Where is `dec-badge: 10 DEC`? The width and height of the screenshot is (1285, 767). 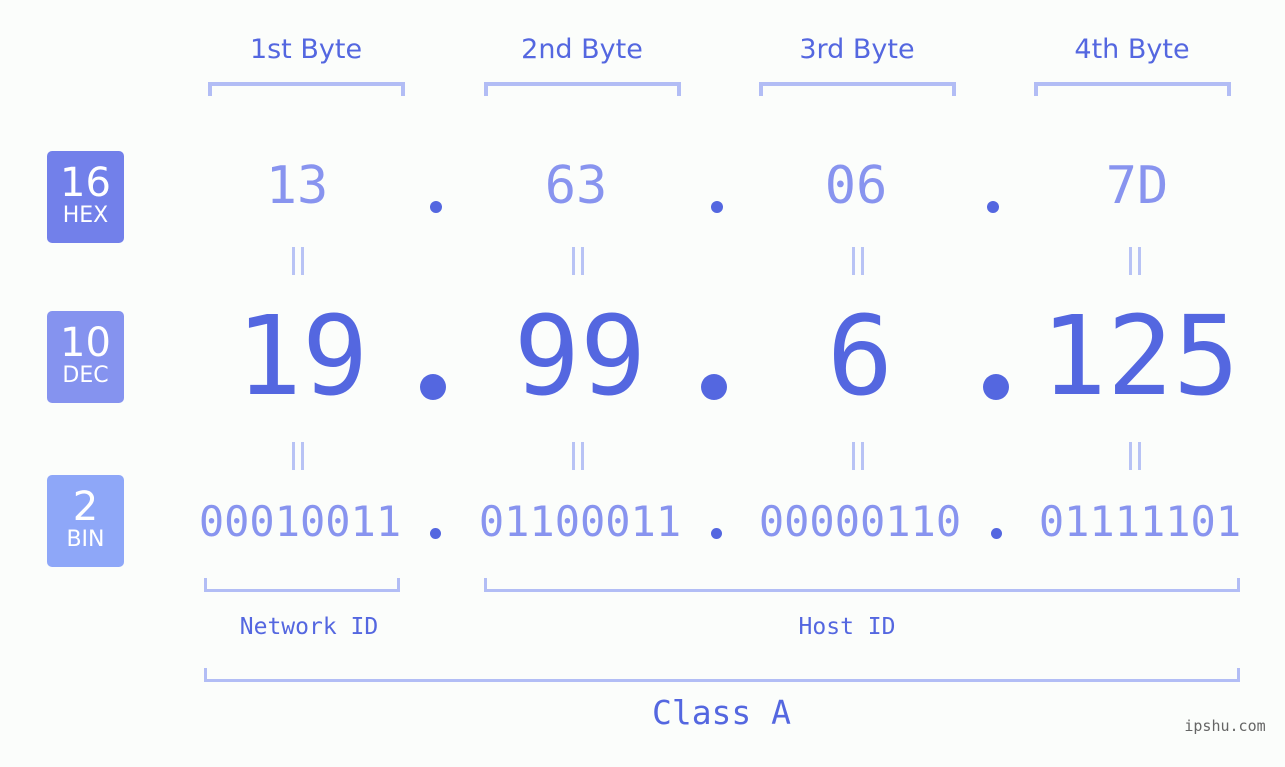 dec-badge: 10 DEC is located at coordinates (85, 357).